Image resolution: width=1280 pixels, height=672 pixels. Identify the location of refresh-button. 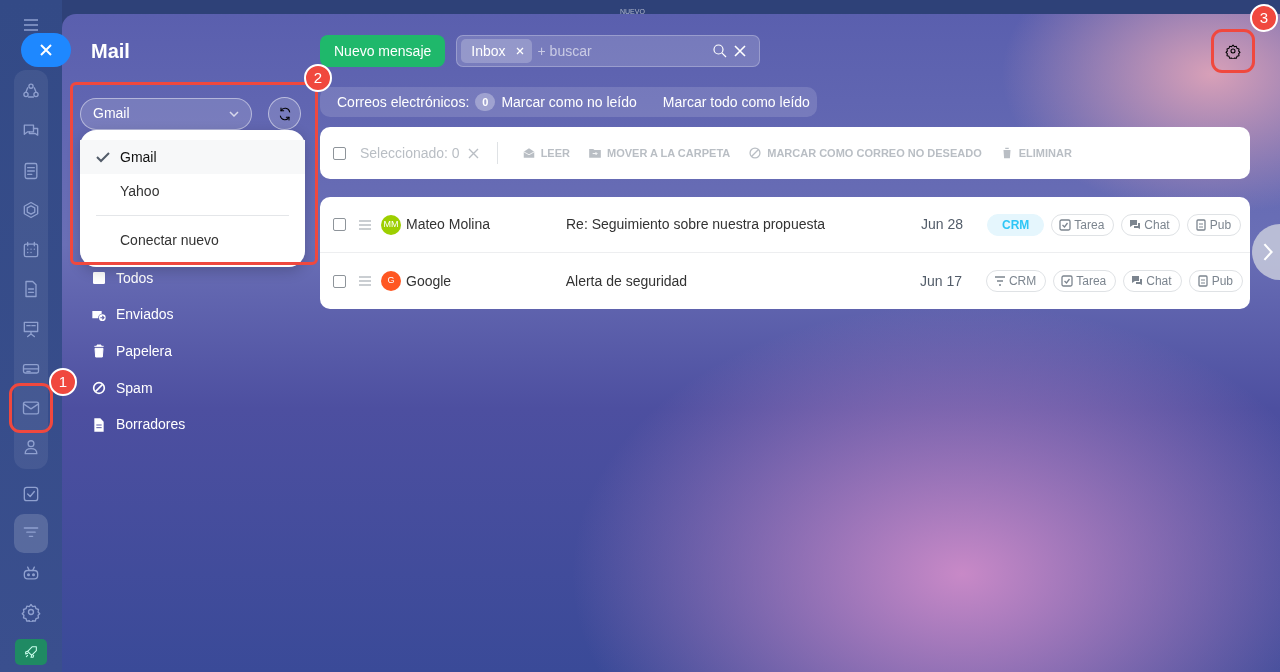
(284, 113).